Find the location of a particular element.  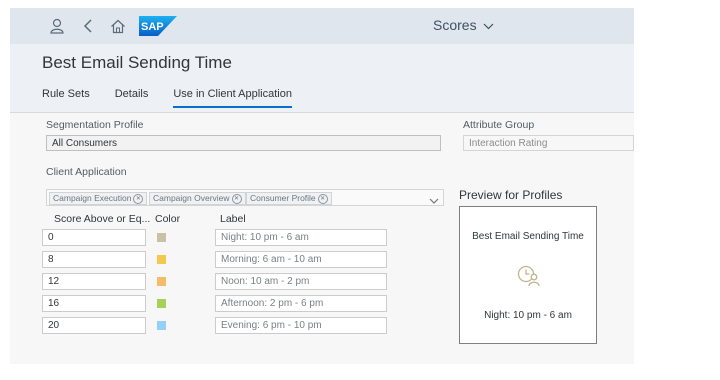

token-label: Campaign Execution is located at coordinates (92, 198).